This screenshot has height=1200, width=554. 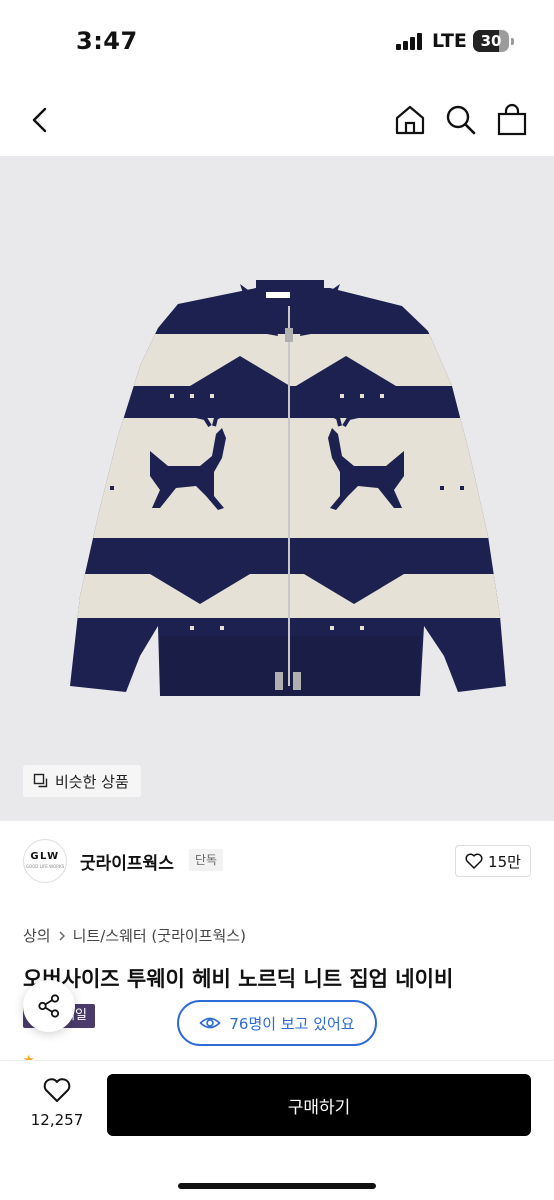 I want to click on buy-button: 구매하기, so click(x=319, y=1105).